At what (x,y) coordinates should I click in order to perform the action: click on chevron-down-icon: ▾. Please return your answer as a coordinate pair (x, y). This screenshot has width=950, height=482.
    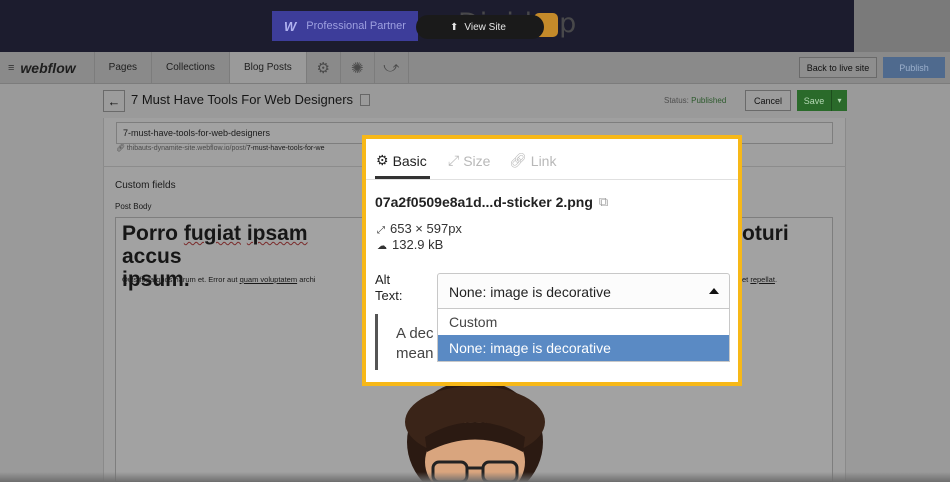
    Looking at the image, I should click on (839, 100).